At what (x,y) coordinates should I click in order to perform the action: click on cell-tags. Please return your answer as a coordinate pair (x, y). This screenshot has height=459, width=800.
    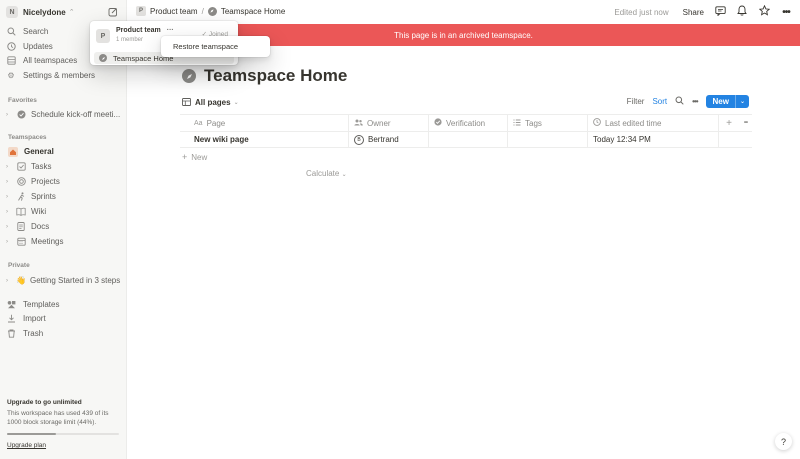
    Looking at the image, I should click on (548, 139).